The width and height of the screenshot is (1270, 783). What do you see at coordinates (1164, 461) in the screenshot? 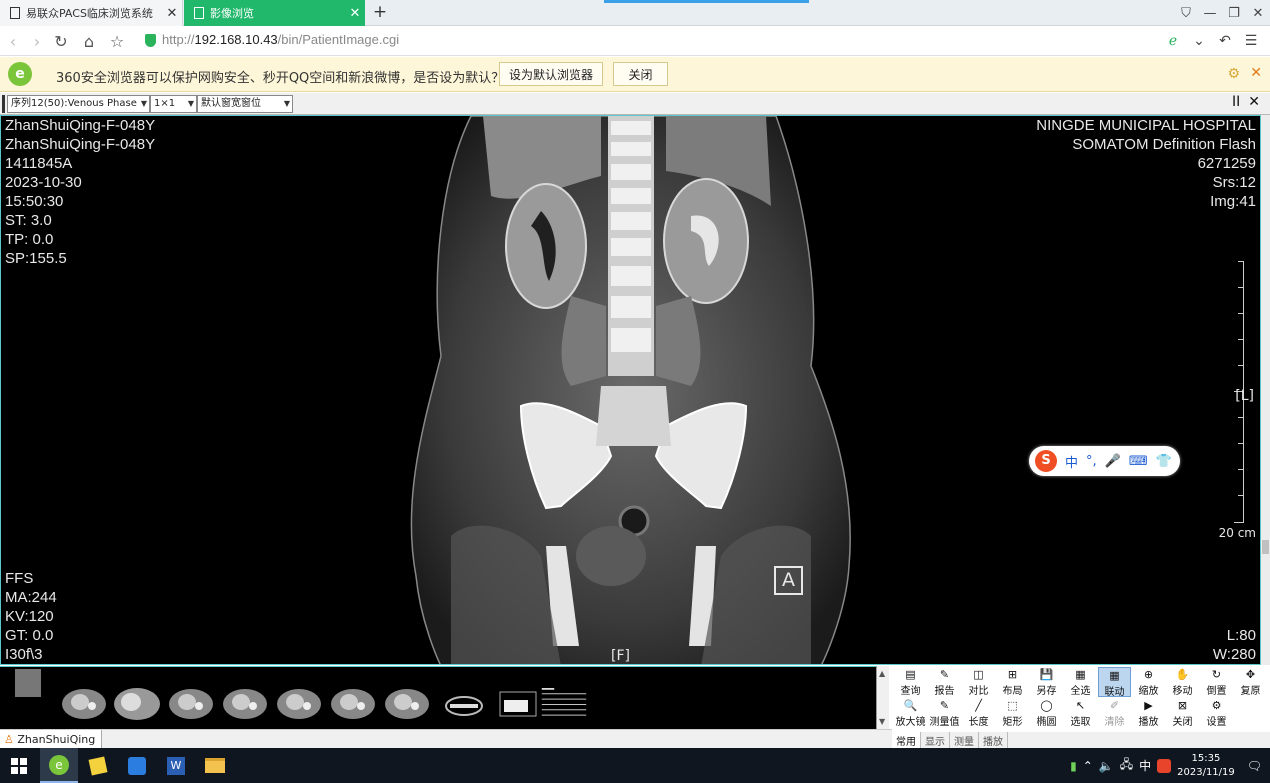
I see `skin-icon: 👕` at bounding box center [1164, 461].